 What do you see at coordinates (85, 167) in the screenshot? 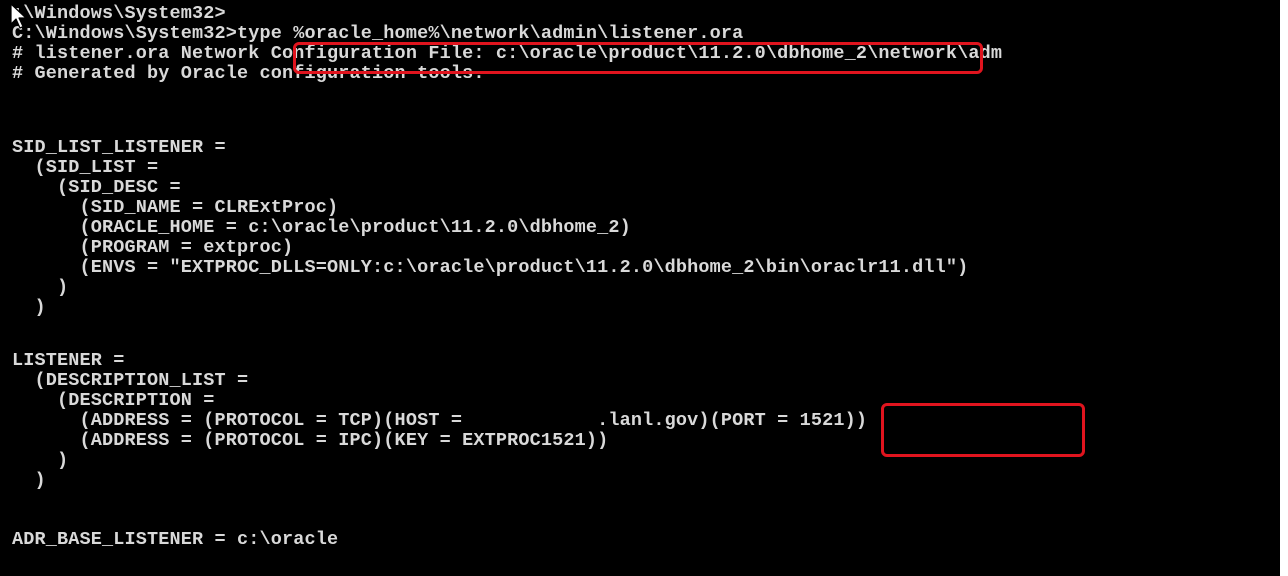
I see `console-line: (SID_LIST =` at bounding box center [85, 167].